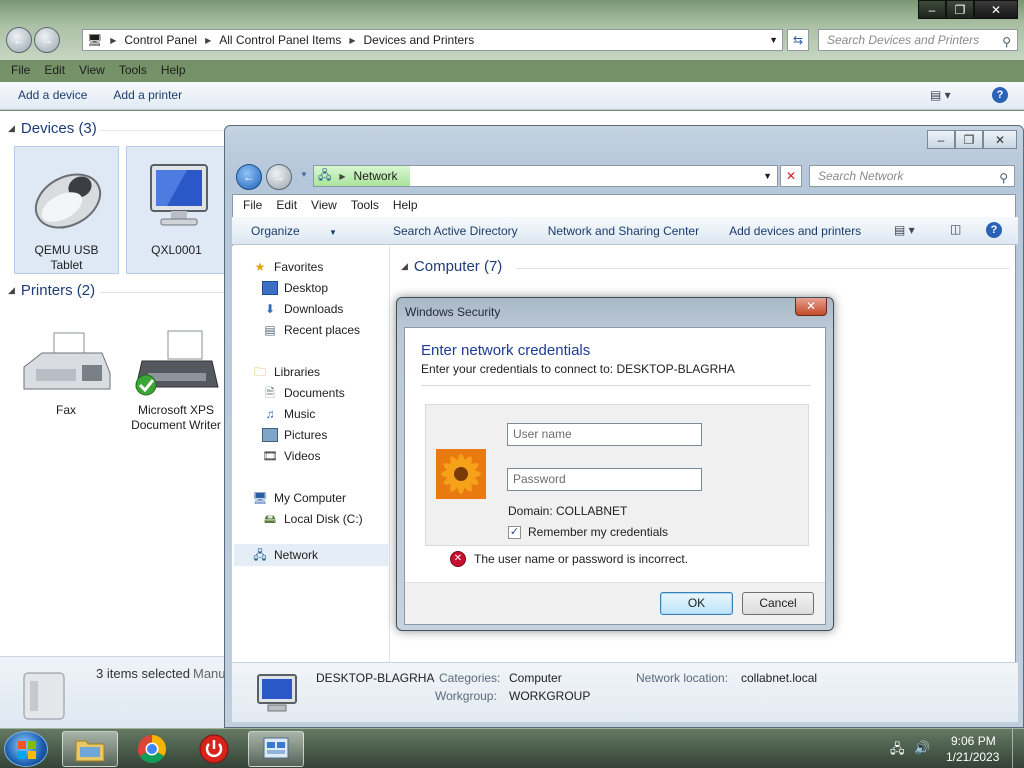 The height and width of the screenshot is (768, 1024). What do you see at coordinates (307, 231) in the screenshot?
I see `organize-button: Organize ▼` at bounding box center [307, 231].